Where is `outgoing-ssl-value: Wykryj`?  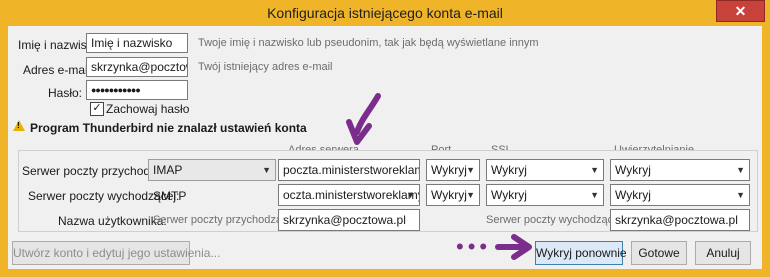
outgoing-ssl-value: Wykryj is located at coordinates (509, 195).